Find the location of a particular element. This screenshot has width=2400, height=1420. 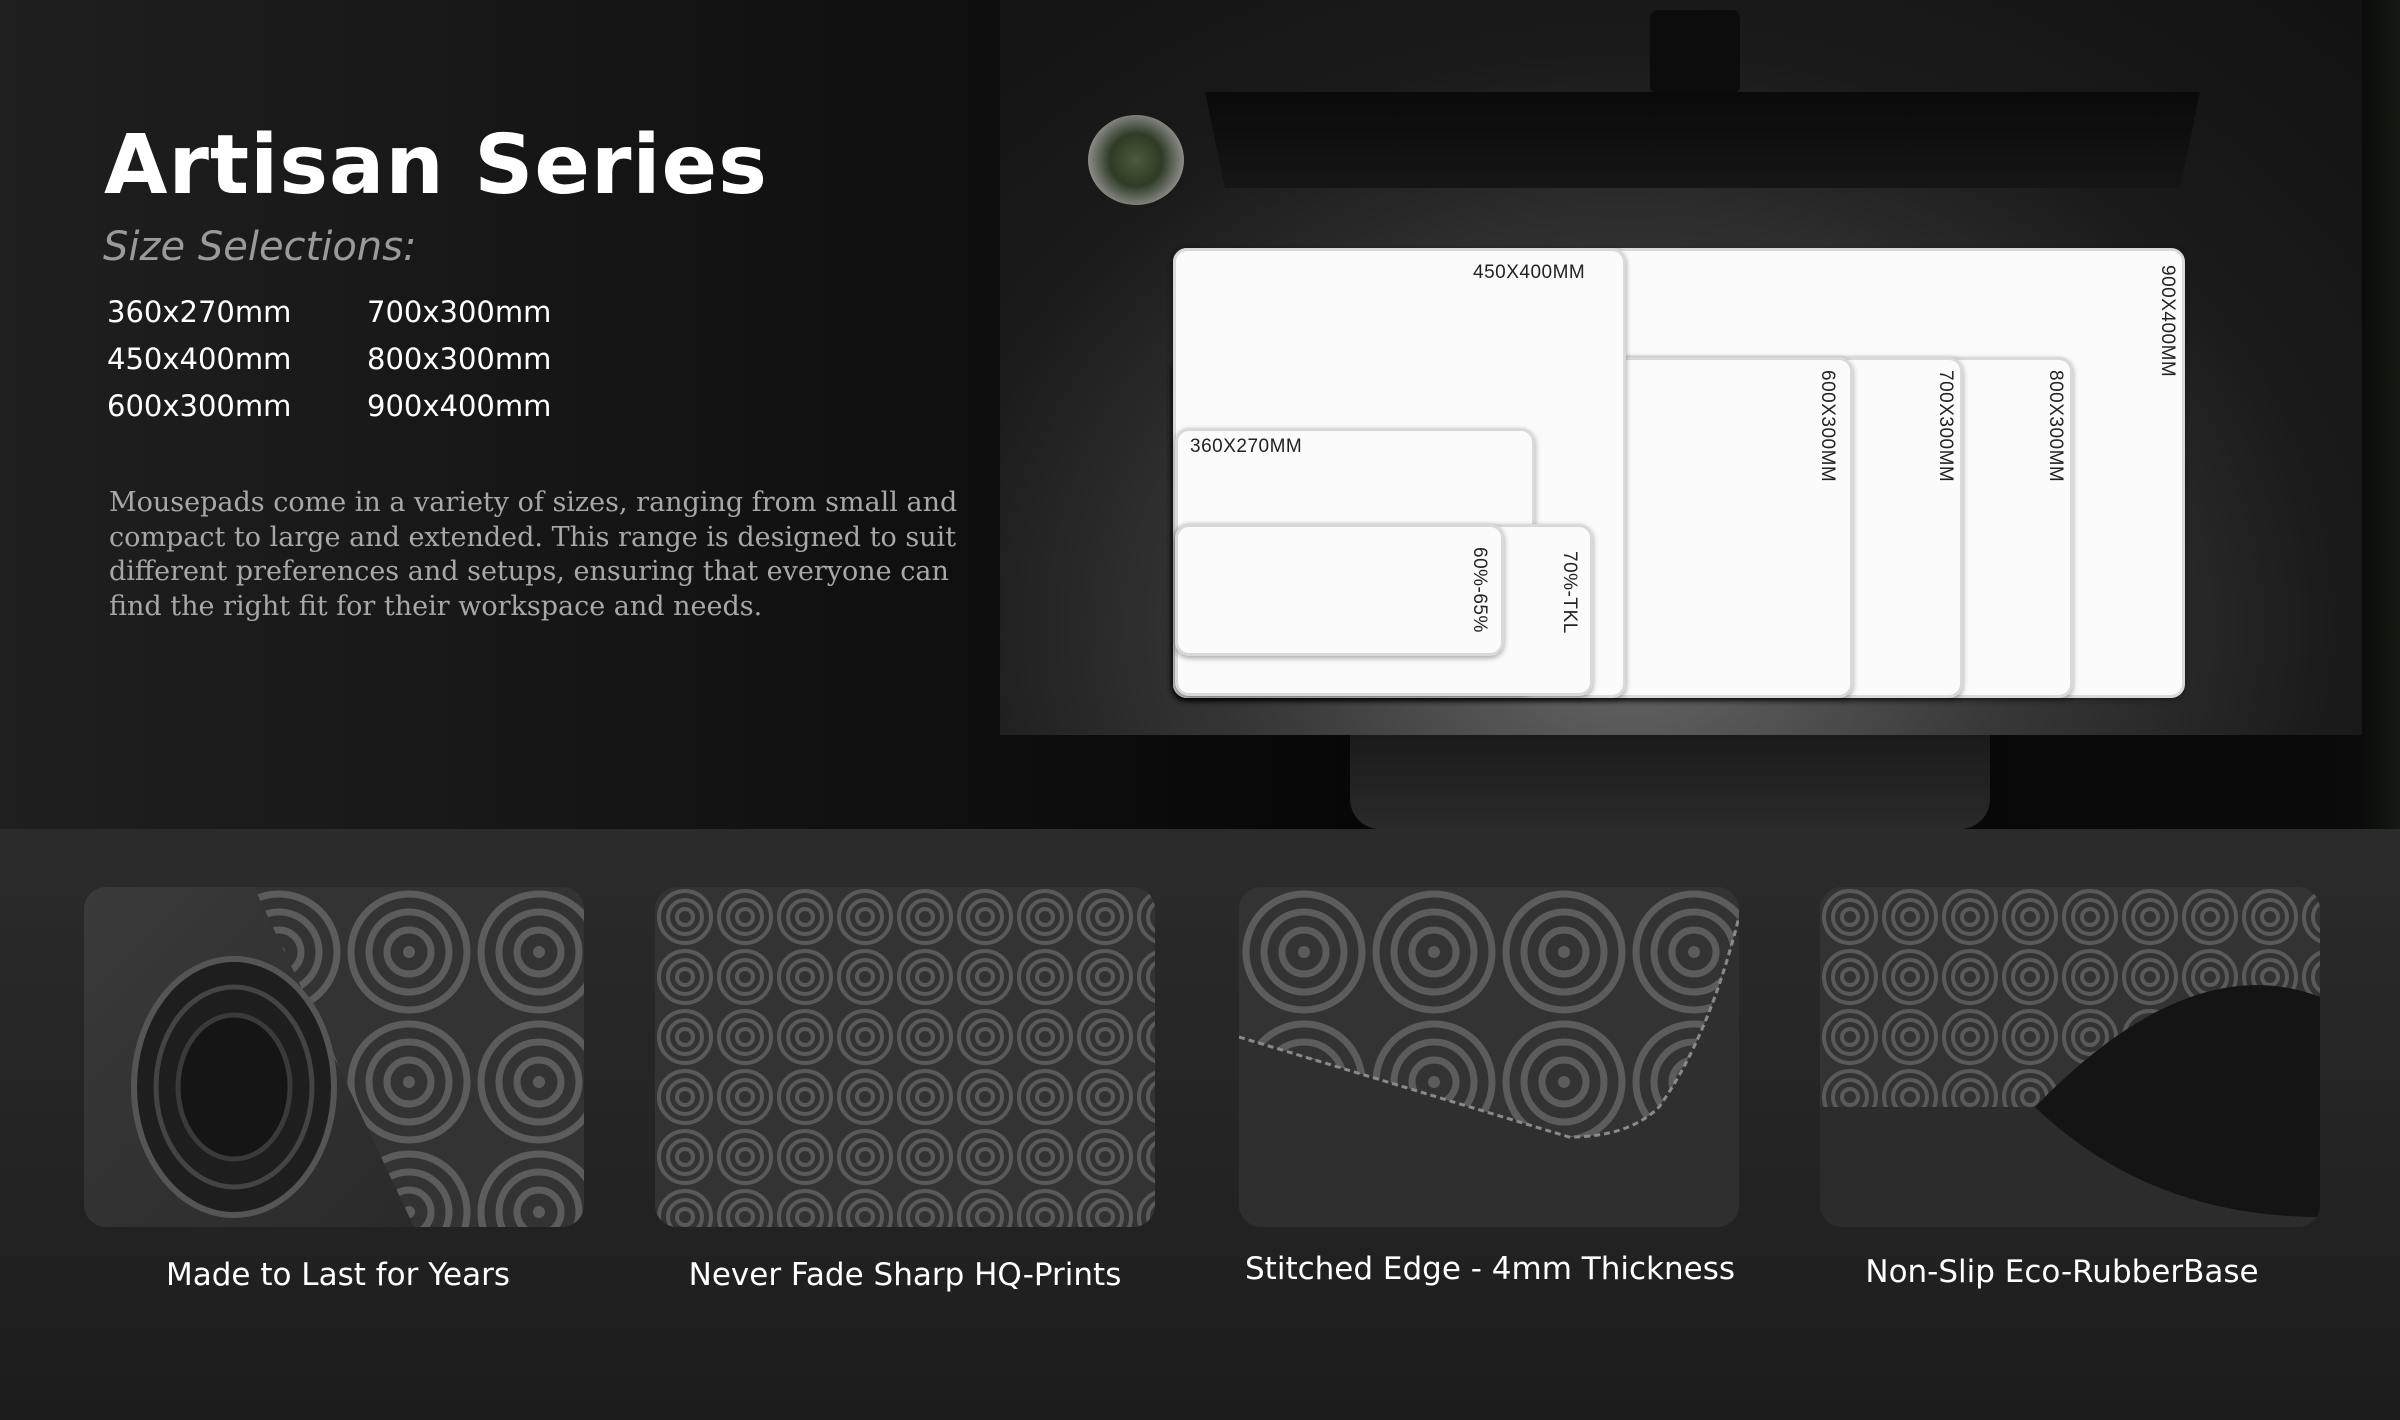

feature-caption: Made to Last for Years is located at coordinates (337, 1275).